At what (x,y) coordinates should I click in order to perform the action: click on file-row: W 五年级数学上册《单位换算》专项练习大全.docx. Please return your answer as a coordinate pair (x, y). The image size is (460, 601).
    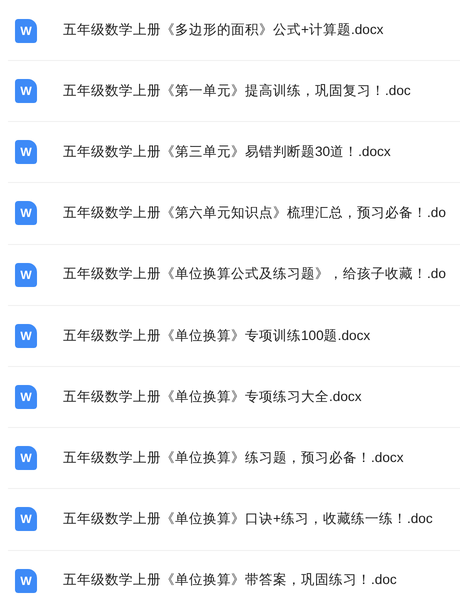
    Looking at the image, I should click on (234, 397).